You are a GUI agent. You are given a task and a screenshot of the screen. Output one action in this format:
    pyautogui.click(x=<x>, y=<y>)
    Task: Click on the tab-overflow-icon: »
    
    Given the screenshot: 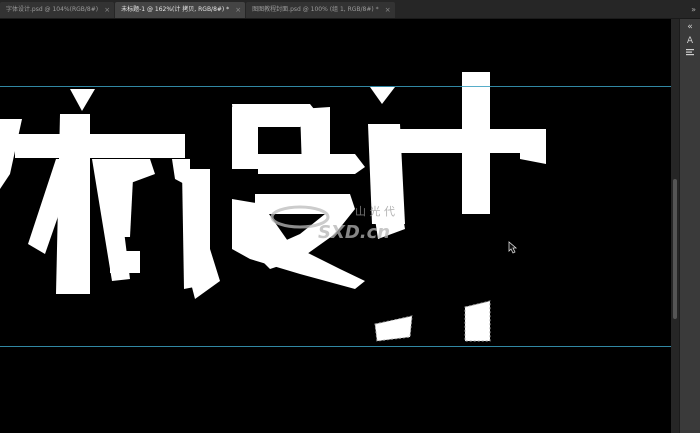 What is the action you would take?
    pyautogui.click(x=693, y=10)
    